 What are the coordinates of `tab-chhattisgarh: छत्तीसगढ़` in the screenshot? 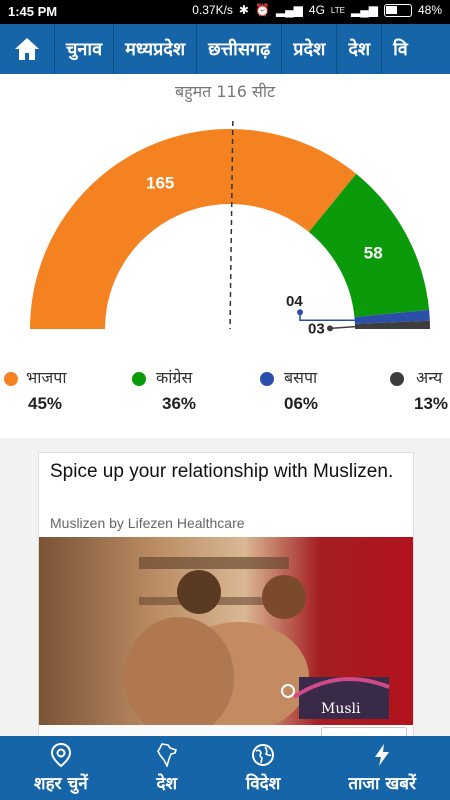 It's located at (240, 49).